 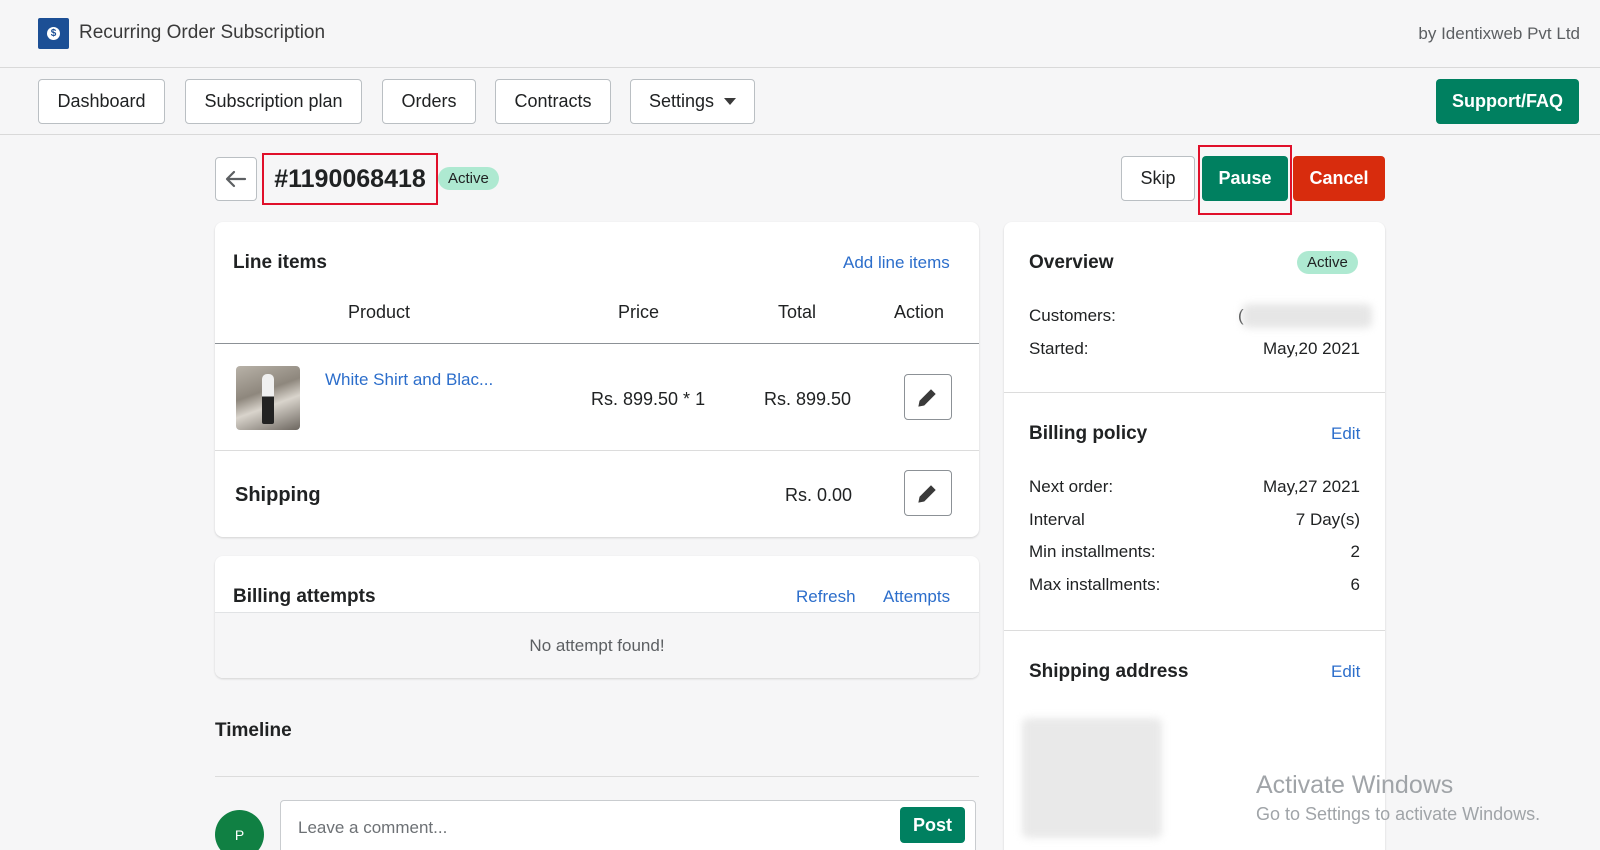 I want to click on shipping-total: Rs. 0.00, so click(x=819, y=495).